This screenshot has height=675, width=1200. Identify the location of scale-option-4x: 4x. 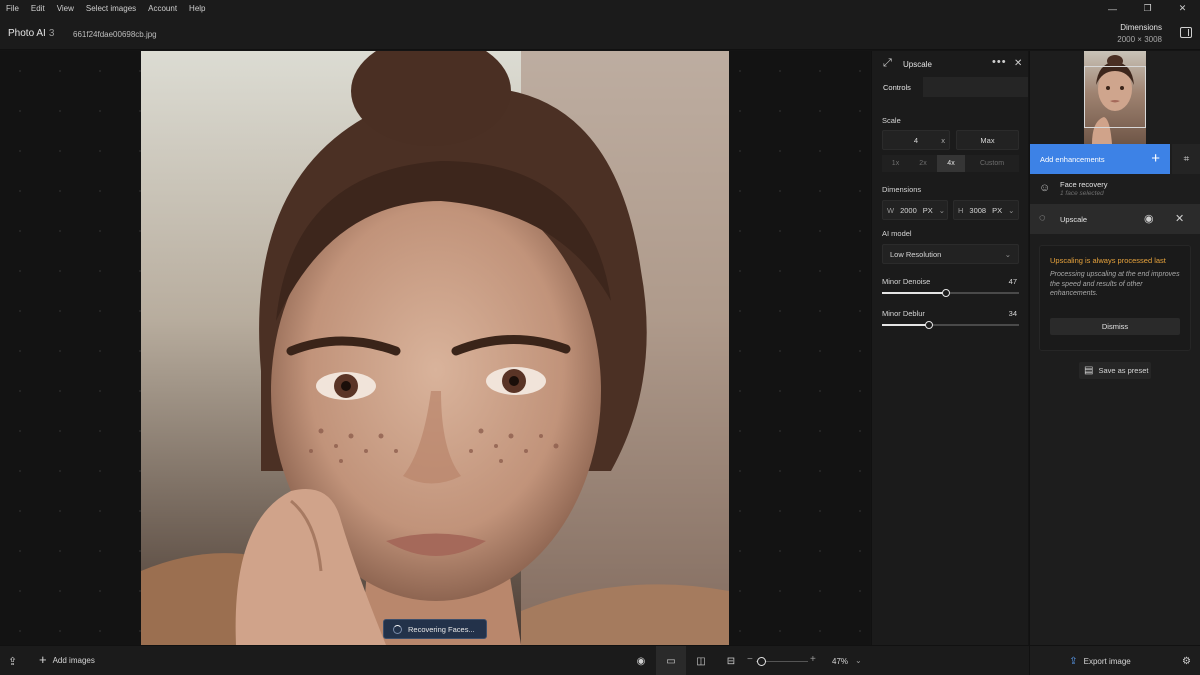
(951, 163).